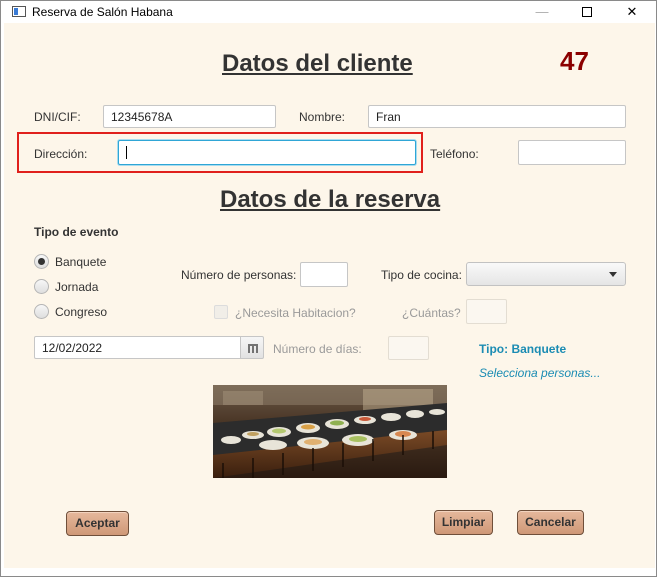  Describe the element at coordinates (139, 347) in the screenshot. I see `fecha-input: 12/02/2022` at that location.